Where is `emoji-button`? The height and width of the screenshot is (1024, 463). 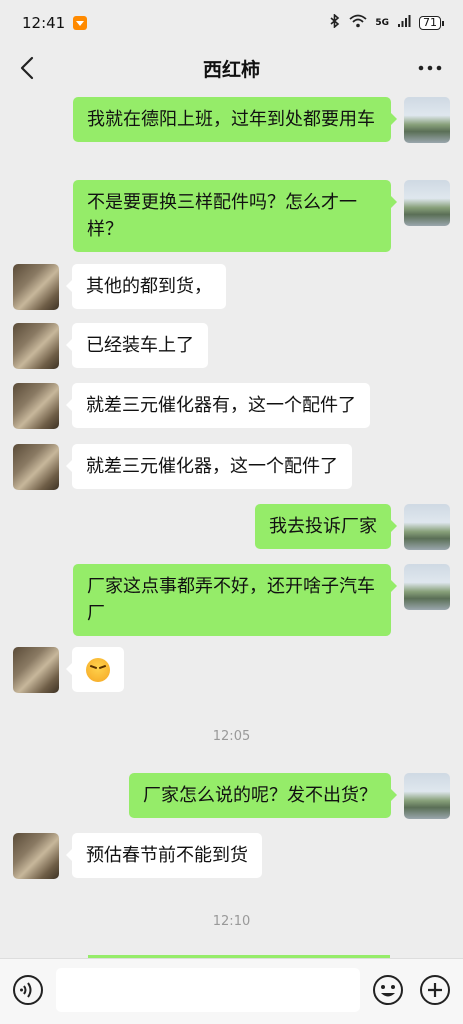 emoji-button is located at coordinates (388, 990).